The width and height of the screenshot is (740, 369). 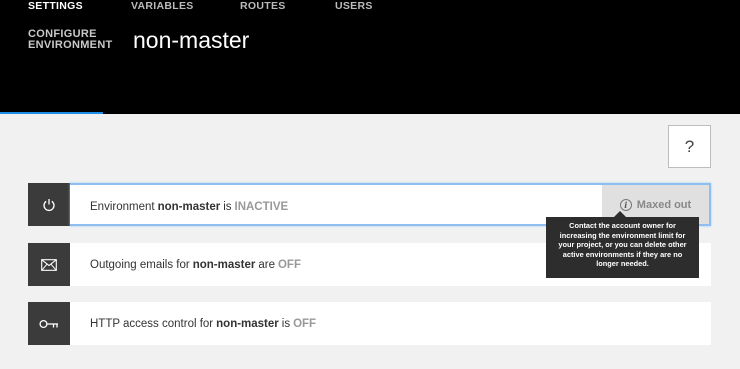 What do you see at coordinates (224, 264) in the screenshot?
I see `outgoing-emails-env: non-master` at bounding box center [224, 264].